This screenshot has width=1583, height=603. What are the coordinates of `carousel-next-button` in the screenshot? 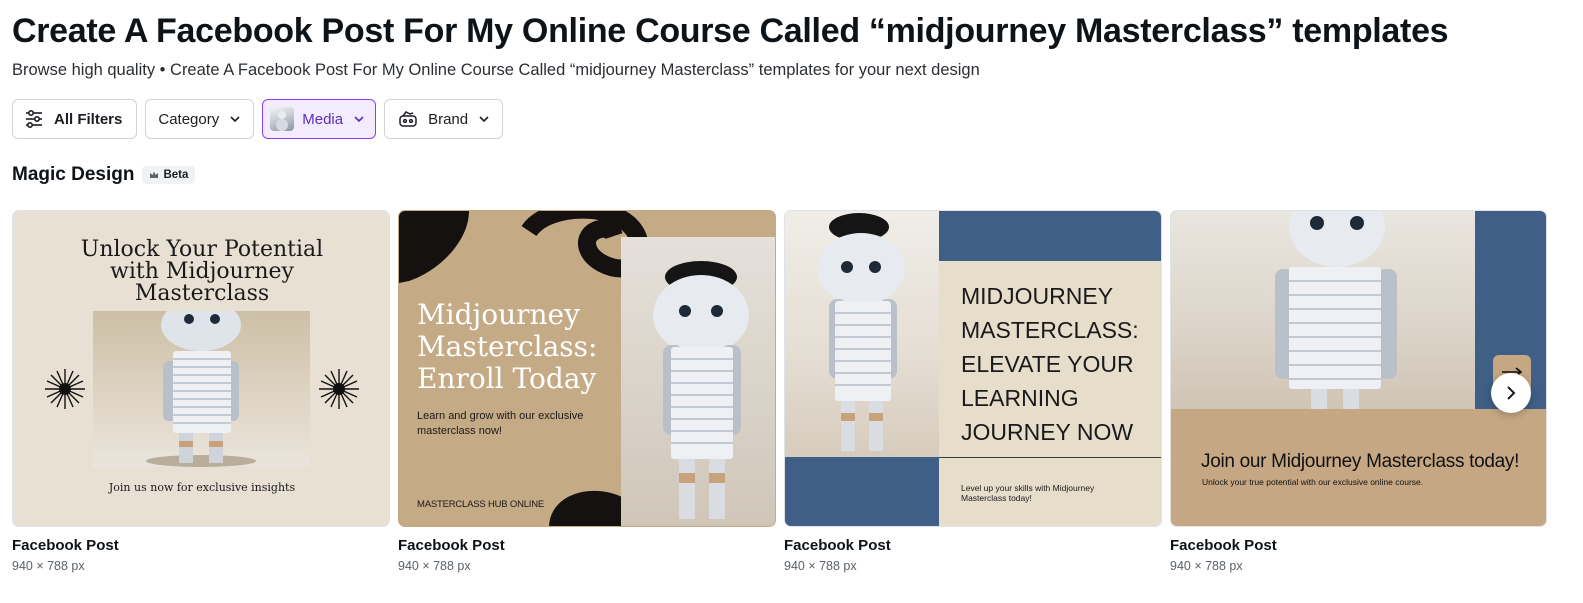 It's located at (1511, 393).